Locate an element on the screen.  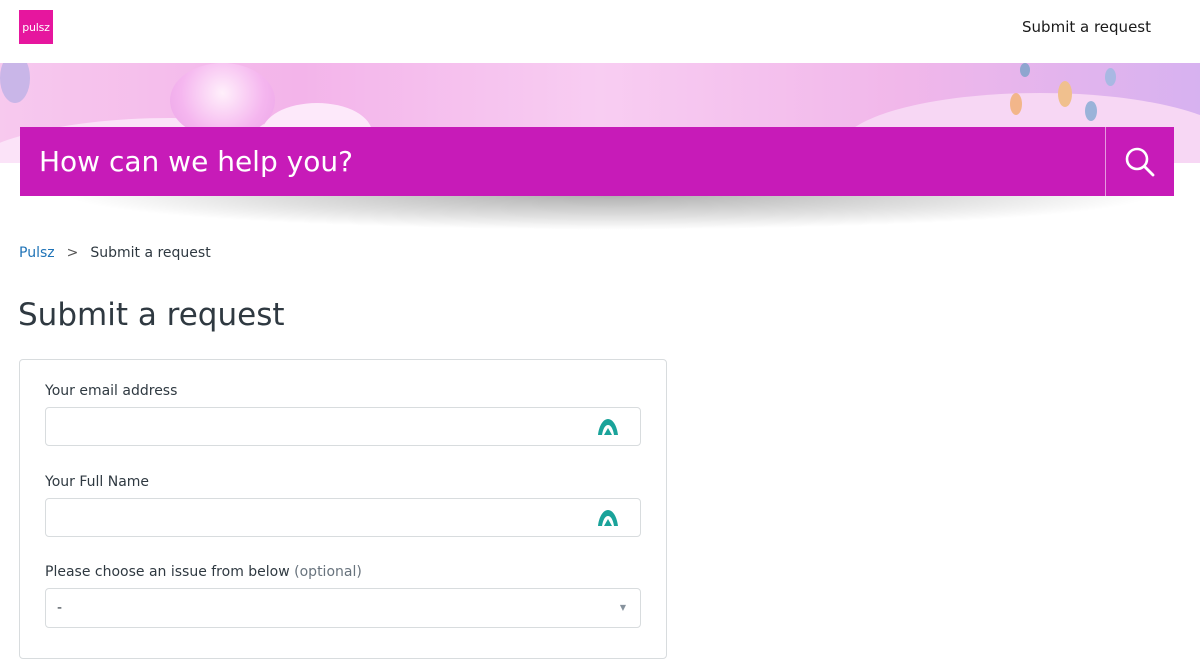
search-icon is located at coordinates (1140, 161).